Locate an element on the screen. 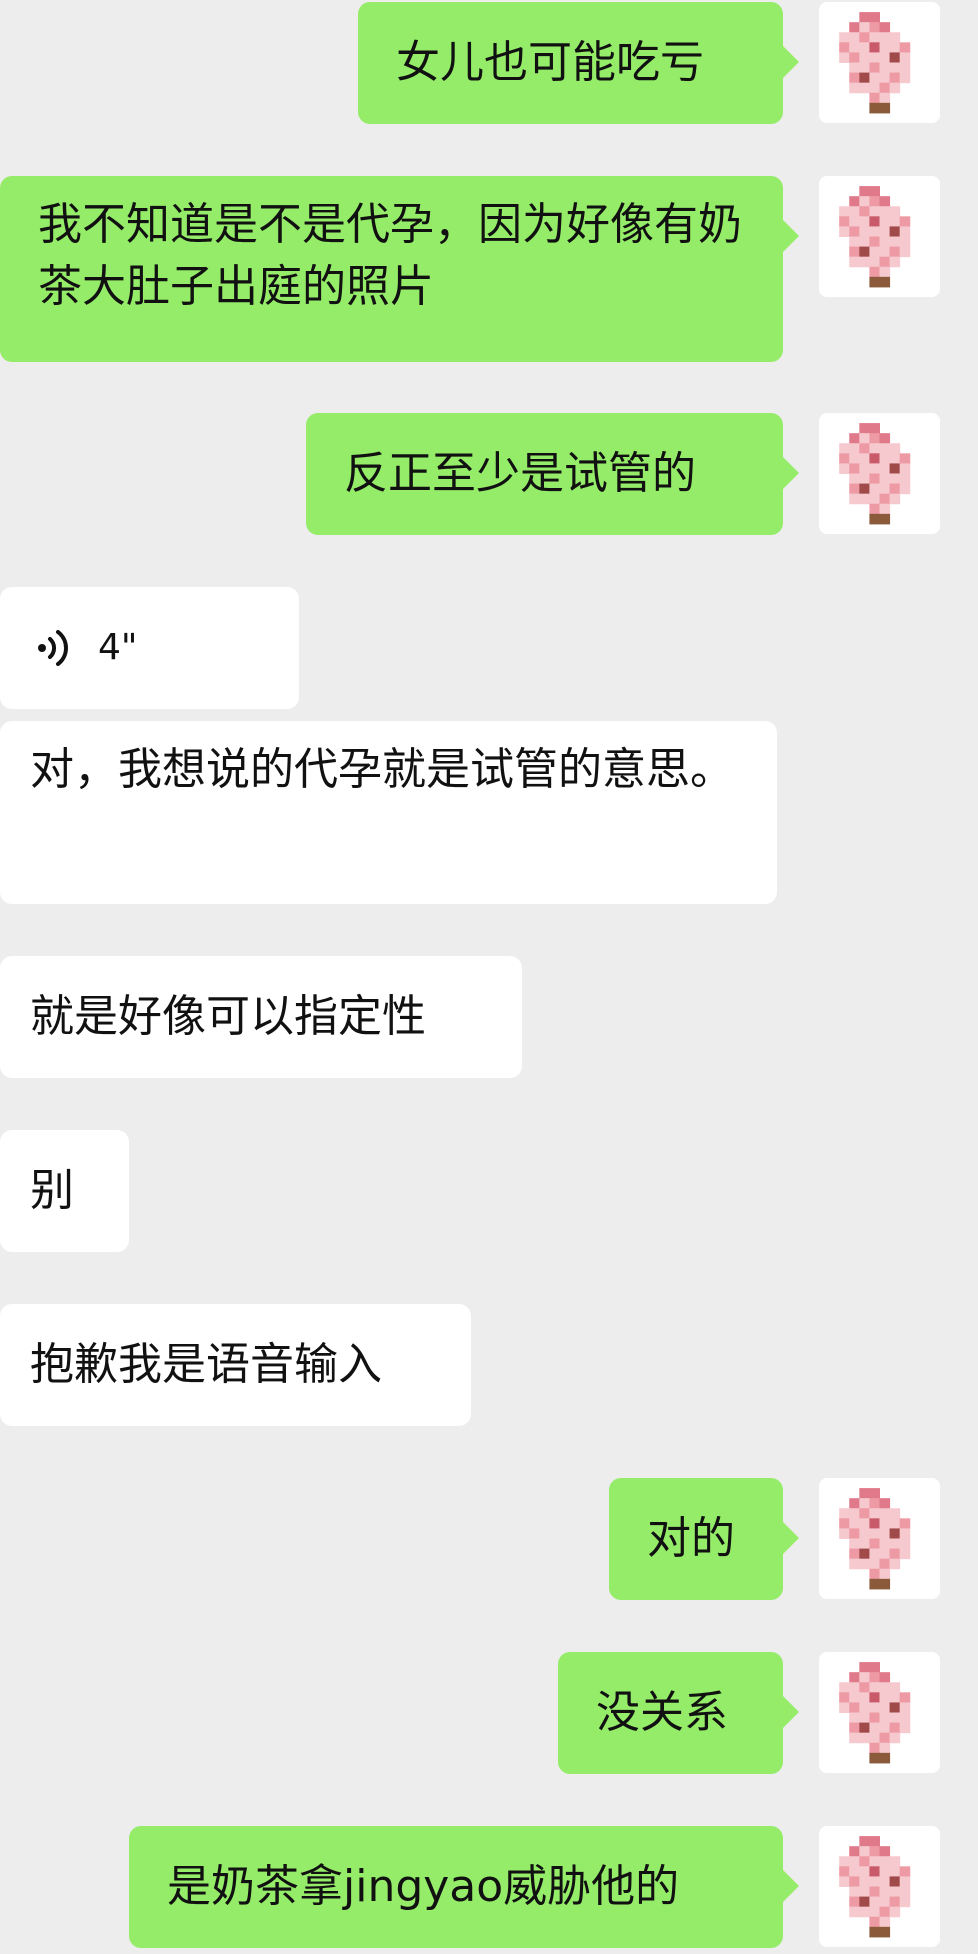 The height and width of the screenshot is (1954, 978). voice-duration: 4" is located at coordinates (118, 647).